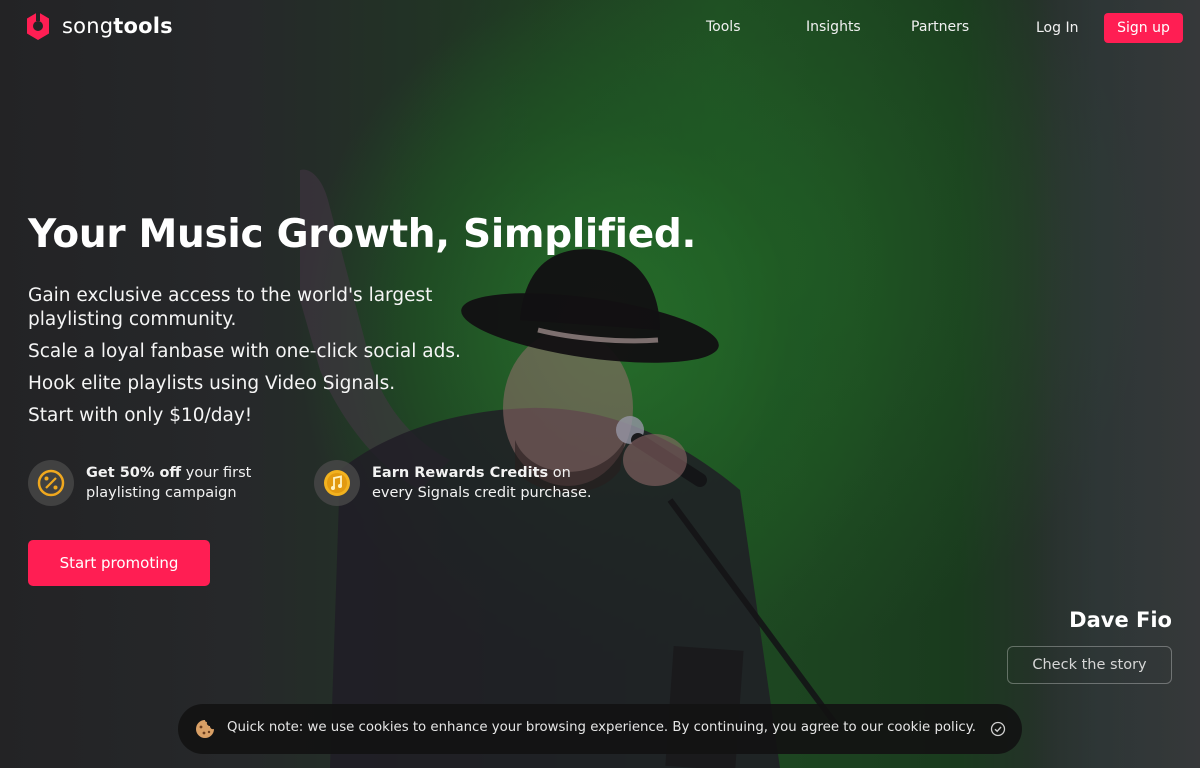  I want to click on percent-icon, so click(51, 483).